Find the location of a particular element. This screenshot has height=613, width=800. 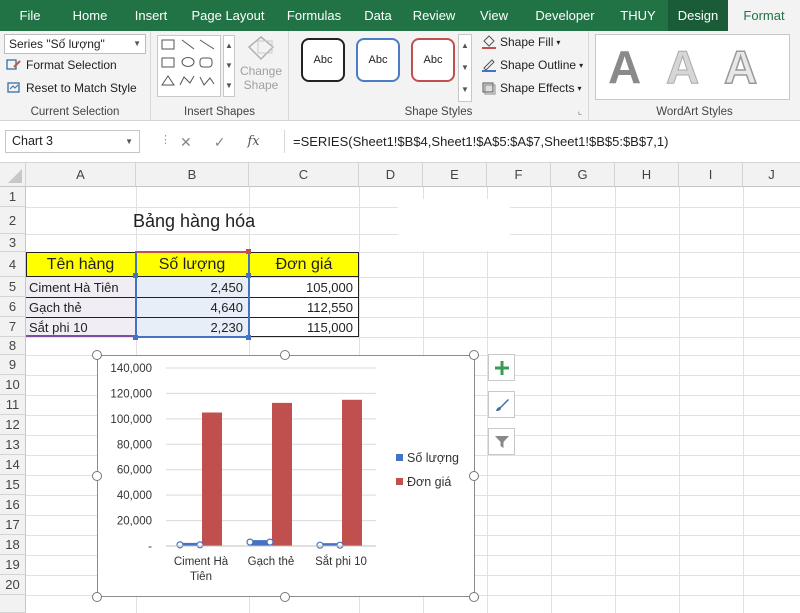

chart-filters-button is located at coordinates (501, 441).